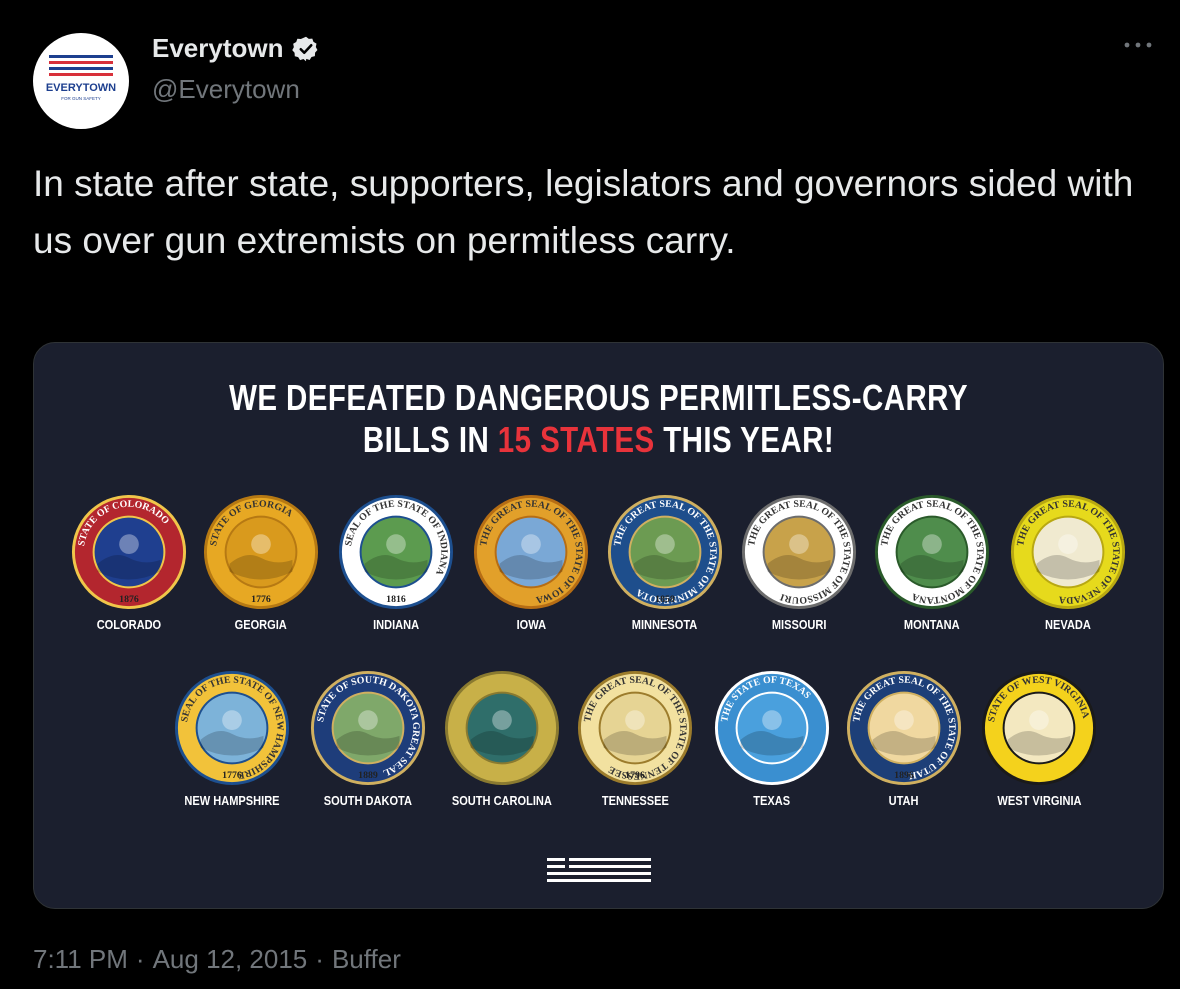 This screenshot has height=989, width=1180. What do you see at coordinates (368, 728) in the screenshot?
I see `seal-icon: STATE OF SOUTH DAKOTA GREAT SEAL1889` at bounding box center [368, 728].